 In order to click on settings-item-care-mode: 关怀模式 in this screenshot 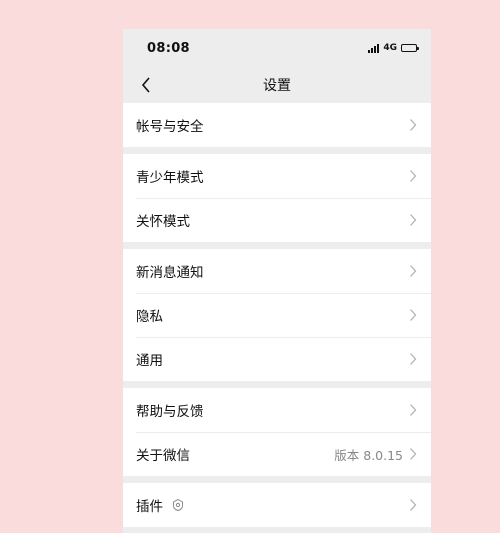, I will do `click(277, 220)`.